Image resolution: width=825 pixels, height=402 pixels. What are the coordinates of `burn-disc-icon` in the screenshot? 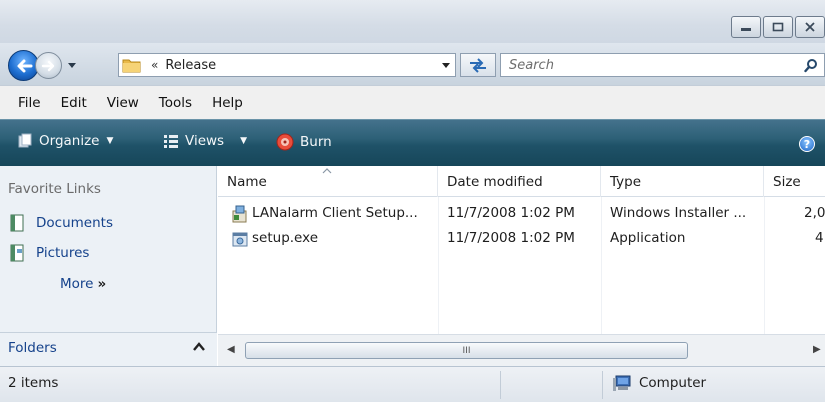 It's located at (285, 142).